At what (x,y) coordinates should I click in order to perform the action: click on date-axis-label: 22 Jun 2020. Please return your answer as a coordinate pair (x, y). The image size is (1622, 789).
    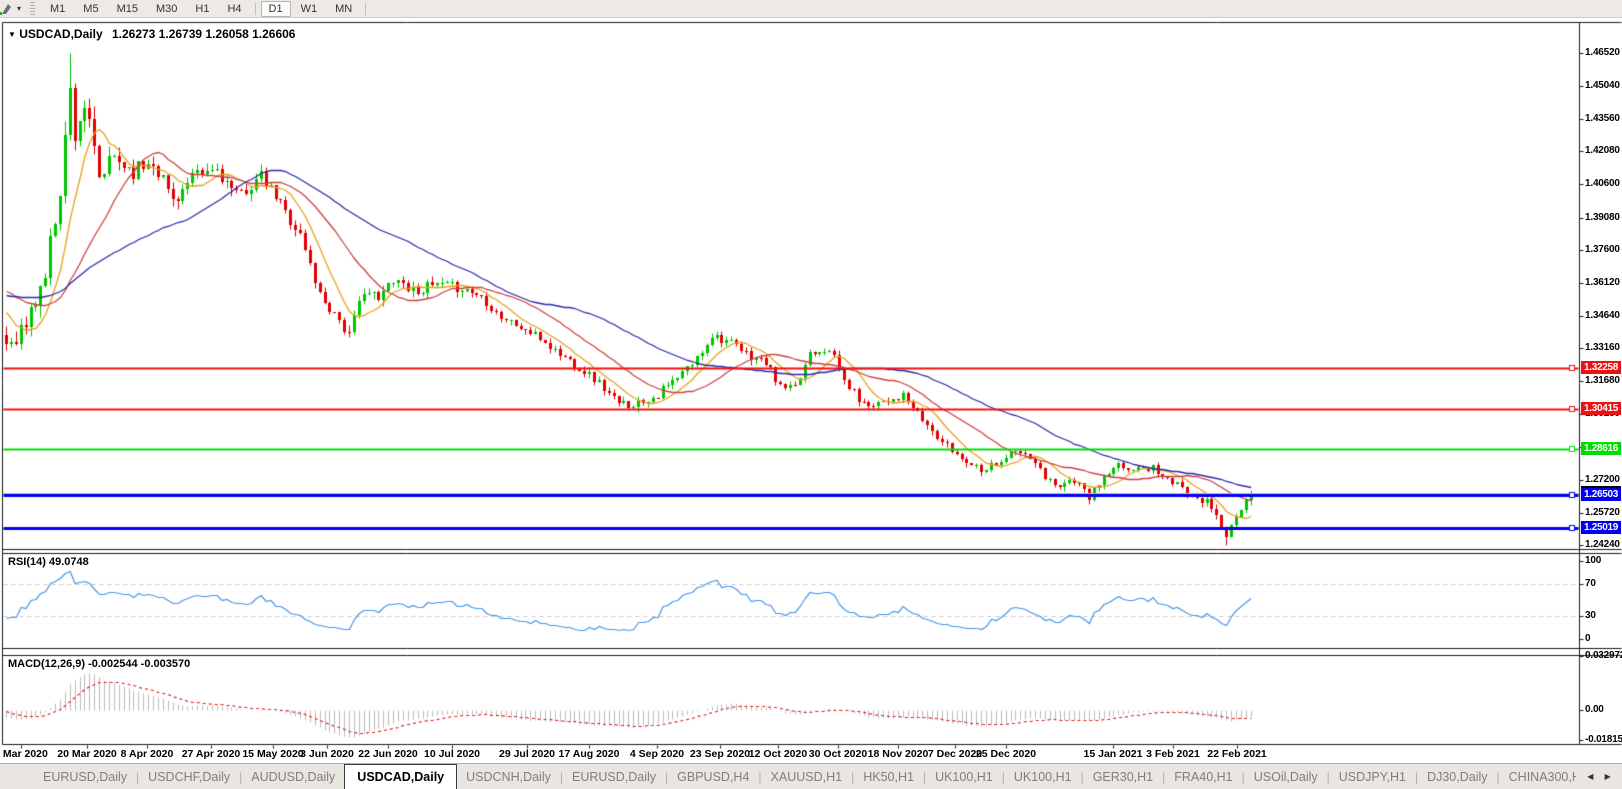
    Looking at the image, I should click on (388, 754).